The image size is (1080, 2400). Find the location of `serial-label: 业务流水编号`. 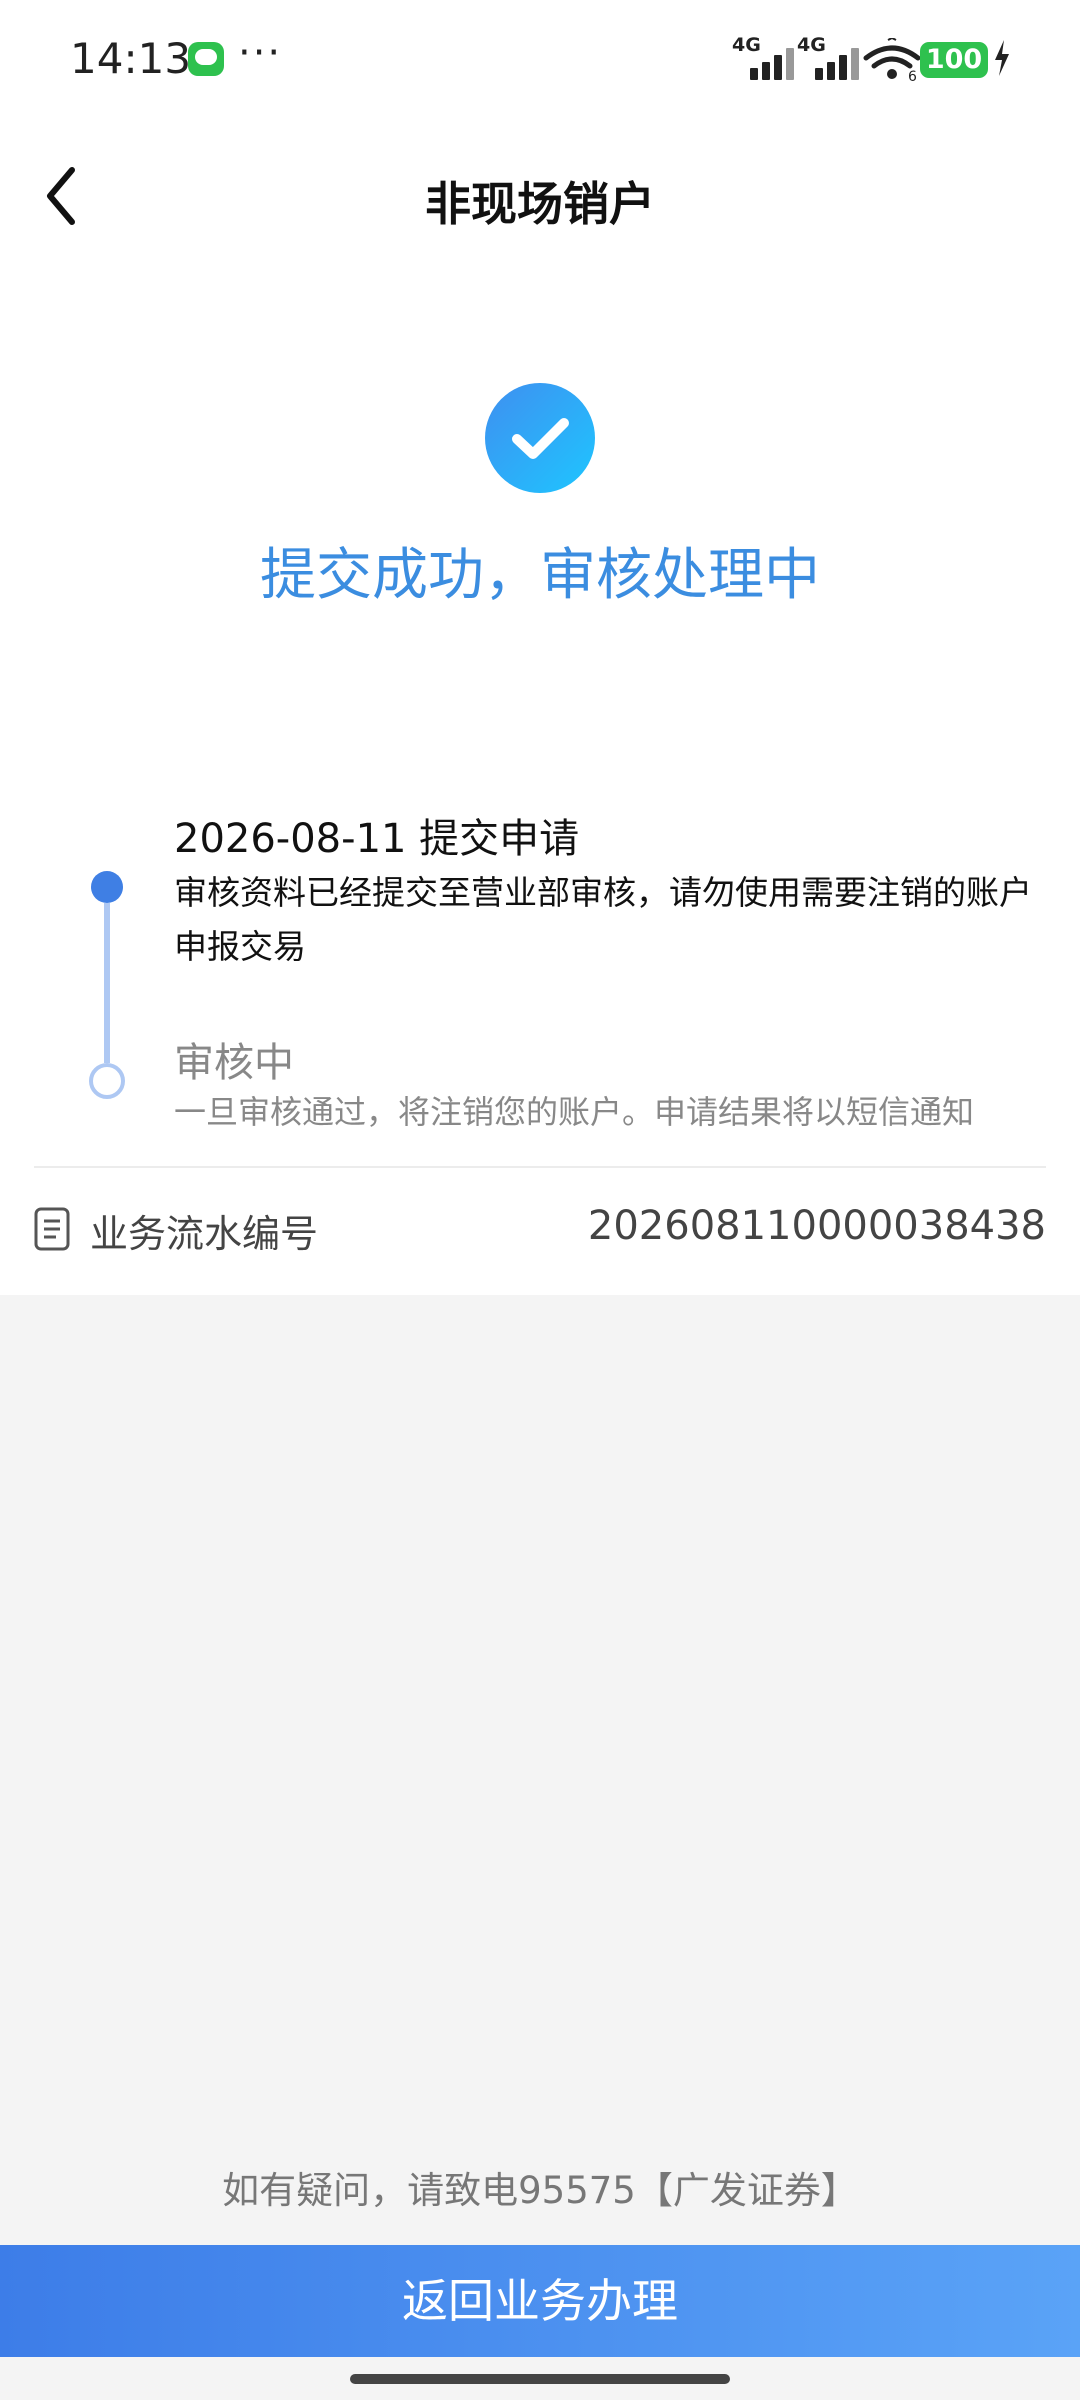

serial-label: 业务流水编号 is located at coordinates (204, 1234).